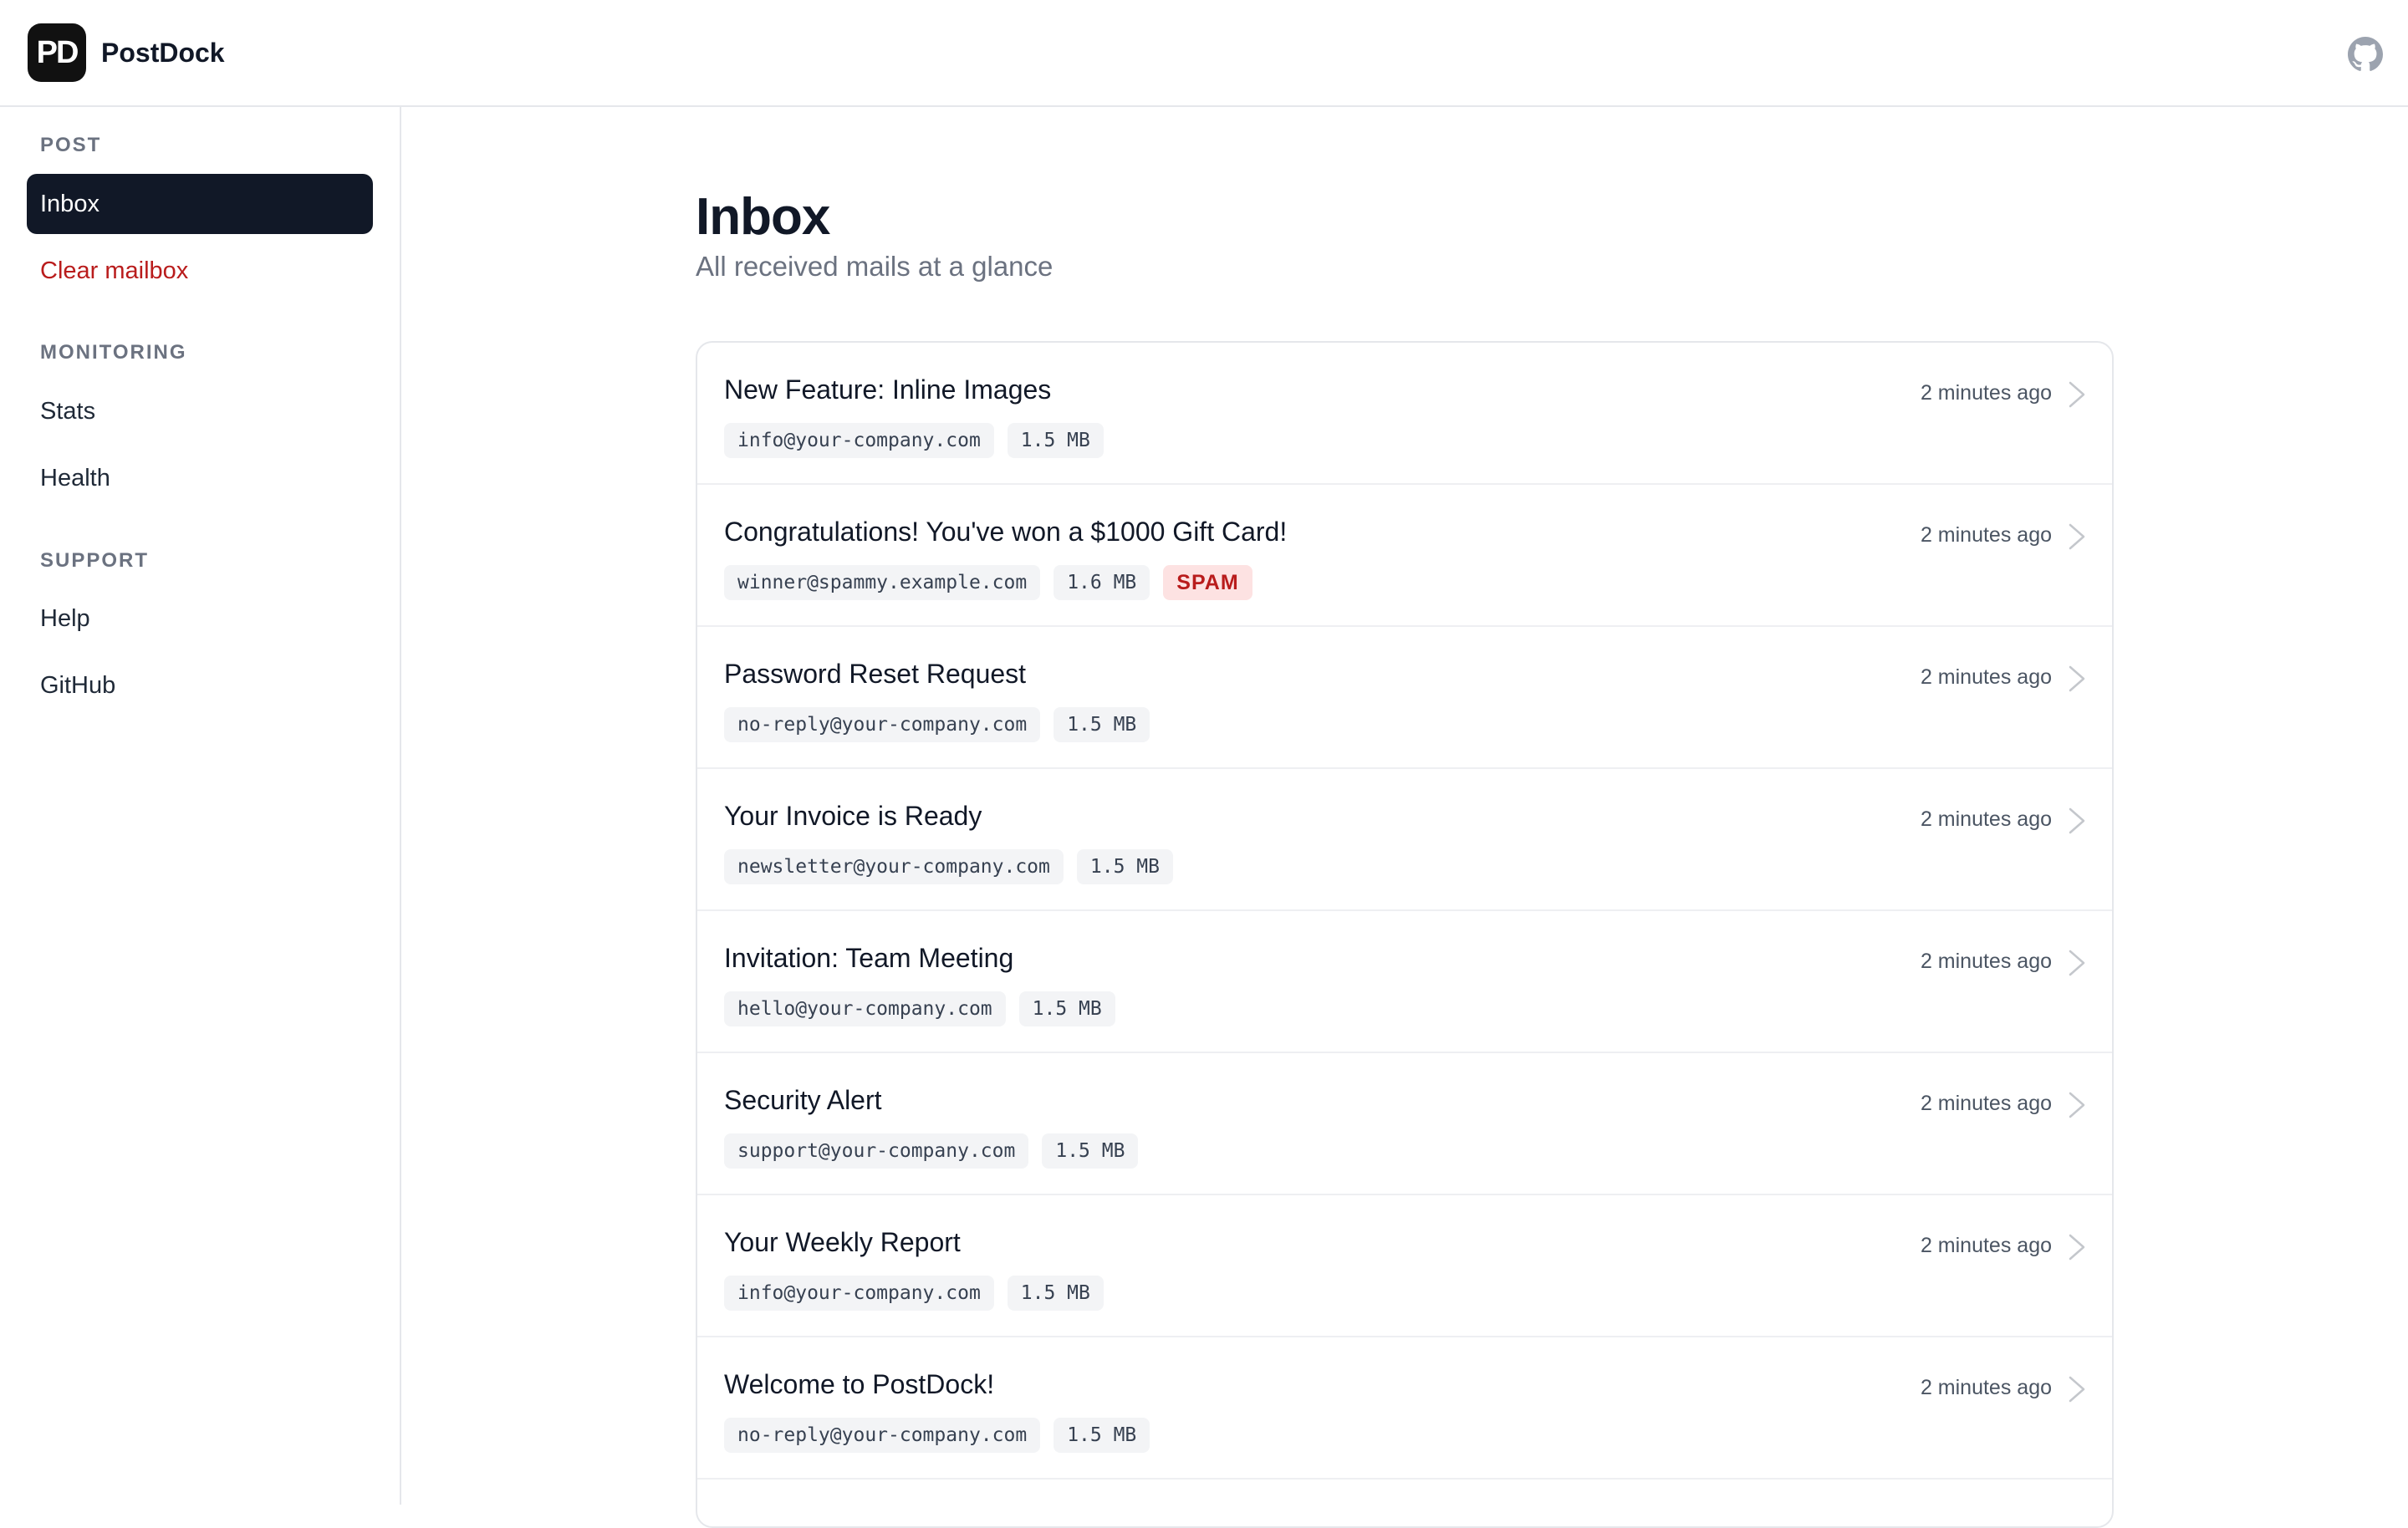  Describe the element at coordinates (875, 674) in the screenshot. I see `mail-subject: Password Reset Request` at that location.